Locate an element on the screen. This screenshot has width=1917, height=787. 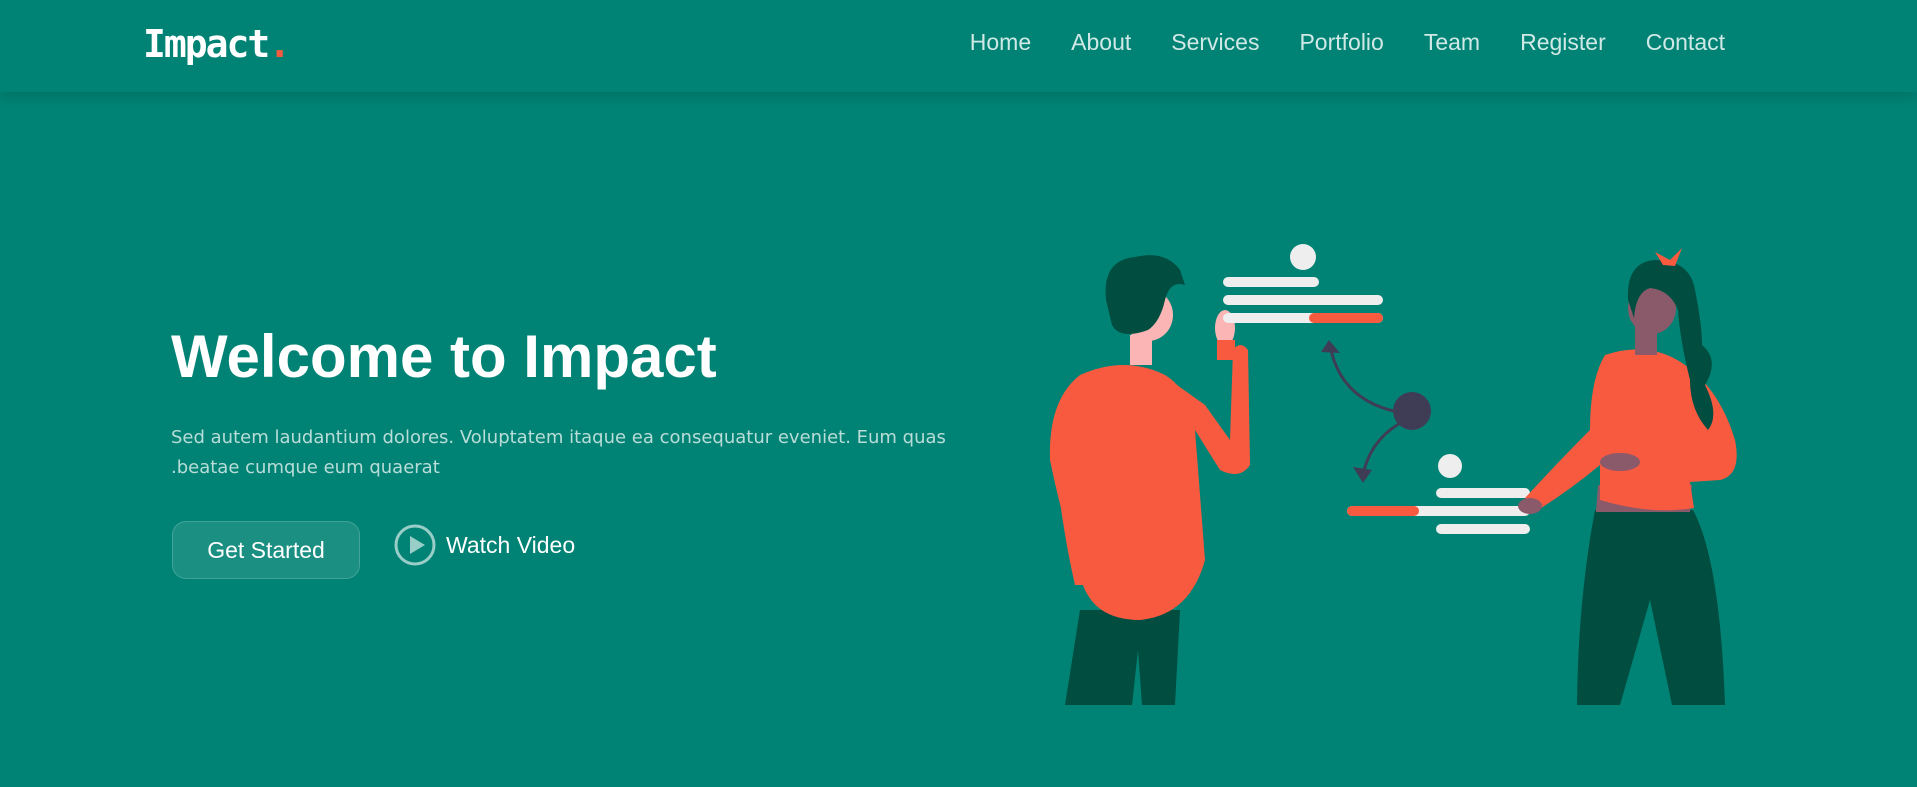
top-data-card is located at coordinates (1303, 283).